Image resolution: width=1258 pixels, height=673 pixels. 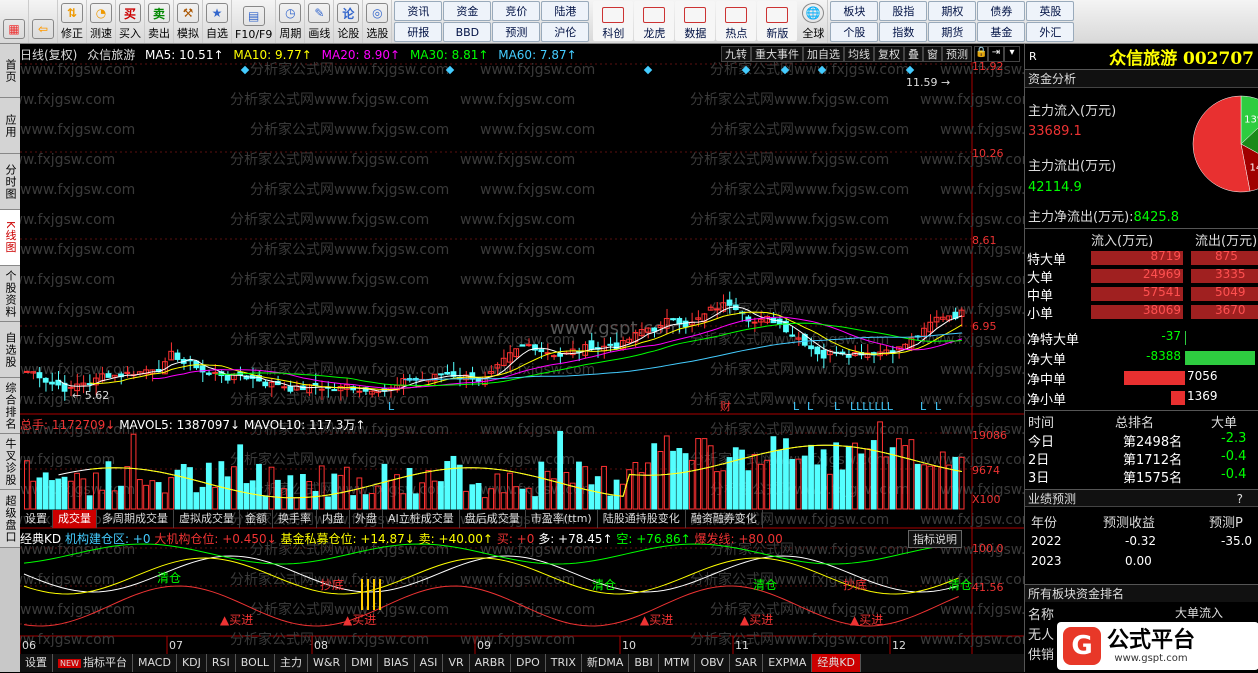 What do you see at coordinates (490, 663) in the screenshot?
I see `indicator-tab: ARBR` at bounding box center [490, 663].